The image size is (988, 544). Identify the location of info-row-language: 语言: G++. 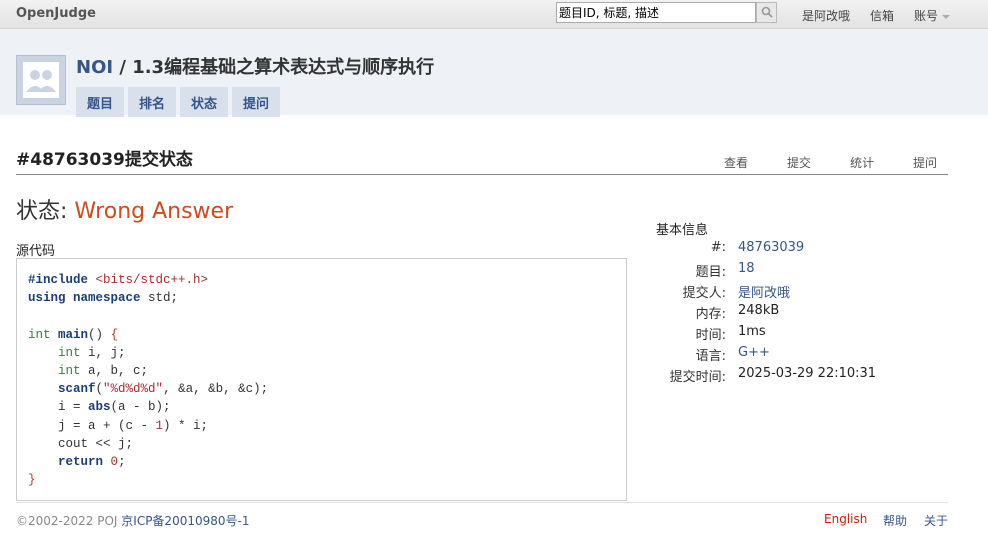
(806, 355).